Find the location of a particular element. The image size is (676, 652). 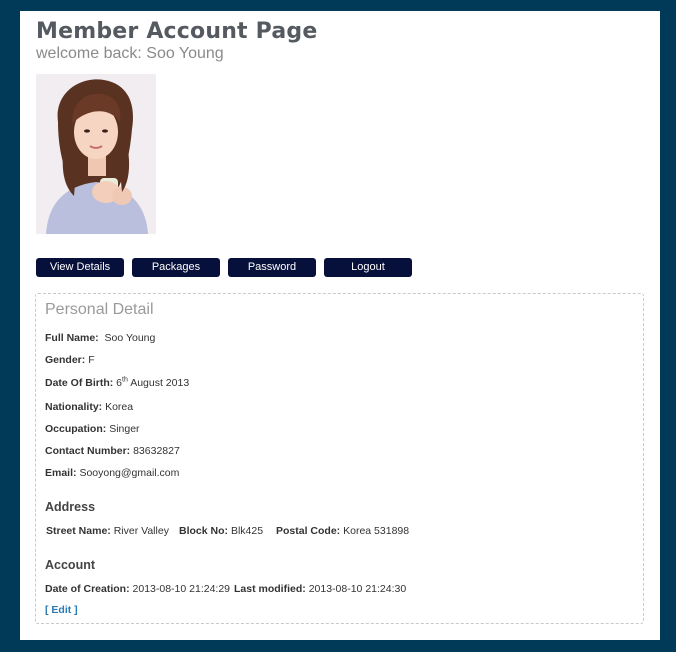

email-value: Sooyong@gmail.com is located at coordinates (129, 473).